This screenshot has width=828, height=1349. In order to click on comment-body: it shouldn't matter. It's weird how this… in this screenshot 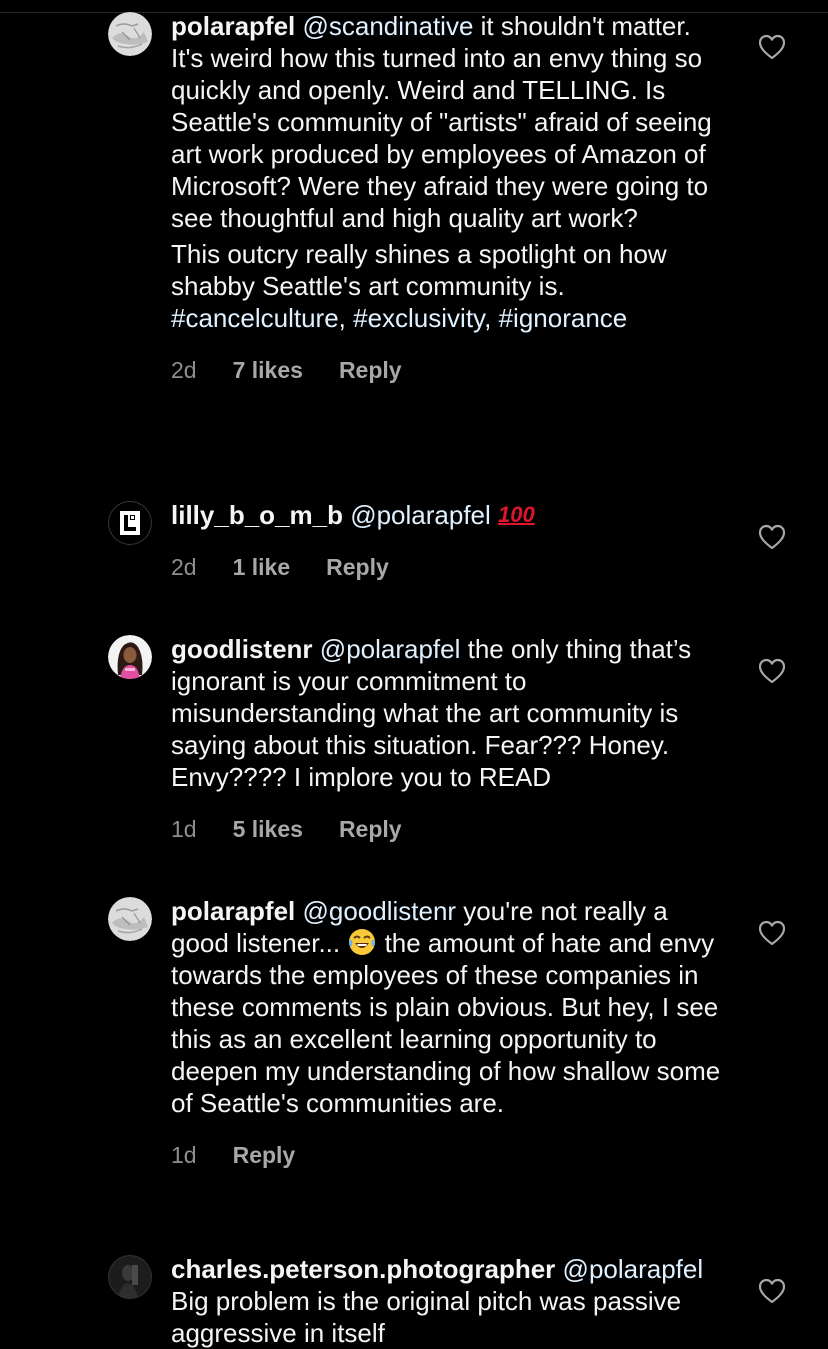, I will do `click(441, 122)`.